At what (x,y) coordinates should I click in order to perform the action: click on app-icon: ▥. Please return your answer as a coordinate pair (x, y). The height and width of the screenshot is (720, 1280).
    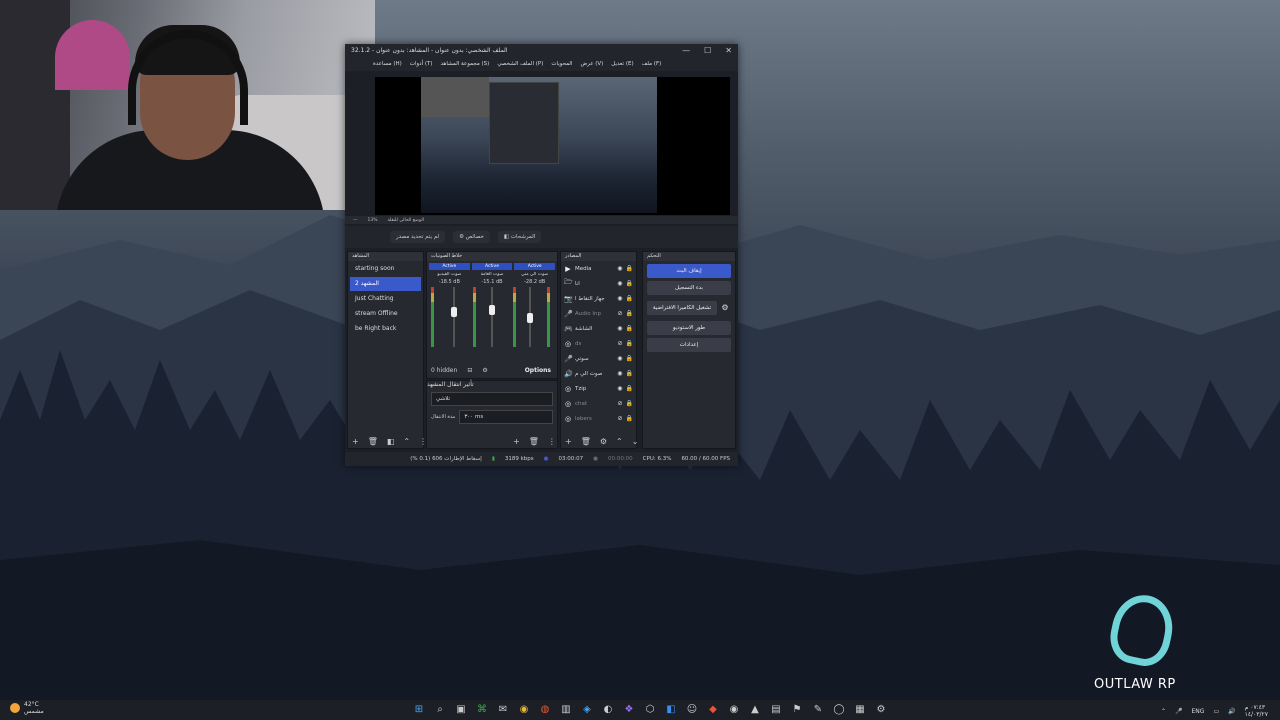
    Looking at the image, I should click on (566, 710).